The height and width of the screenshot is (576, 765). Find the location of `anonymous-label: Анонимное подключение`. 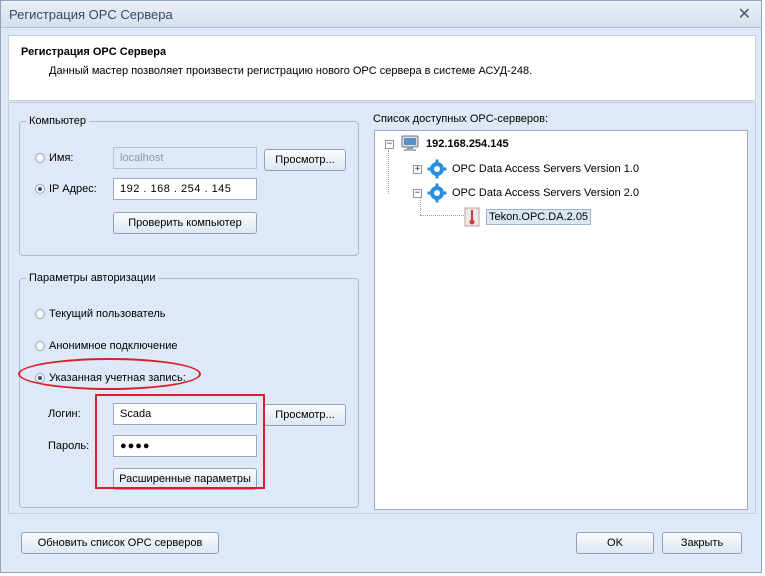

anonymous-label: Анонимное подключение is located at coordinates (113, 346).